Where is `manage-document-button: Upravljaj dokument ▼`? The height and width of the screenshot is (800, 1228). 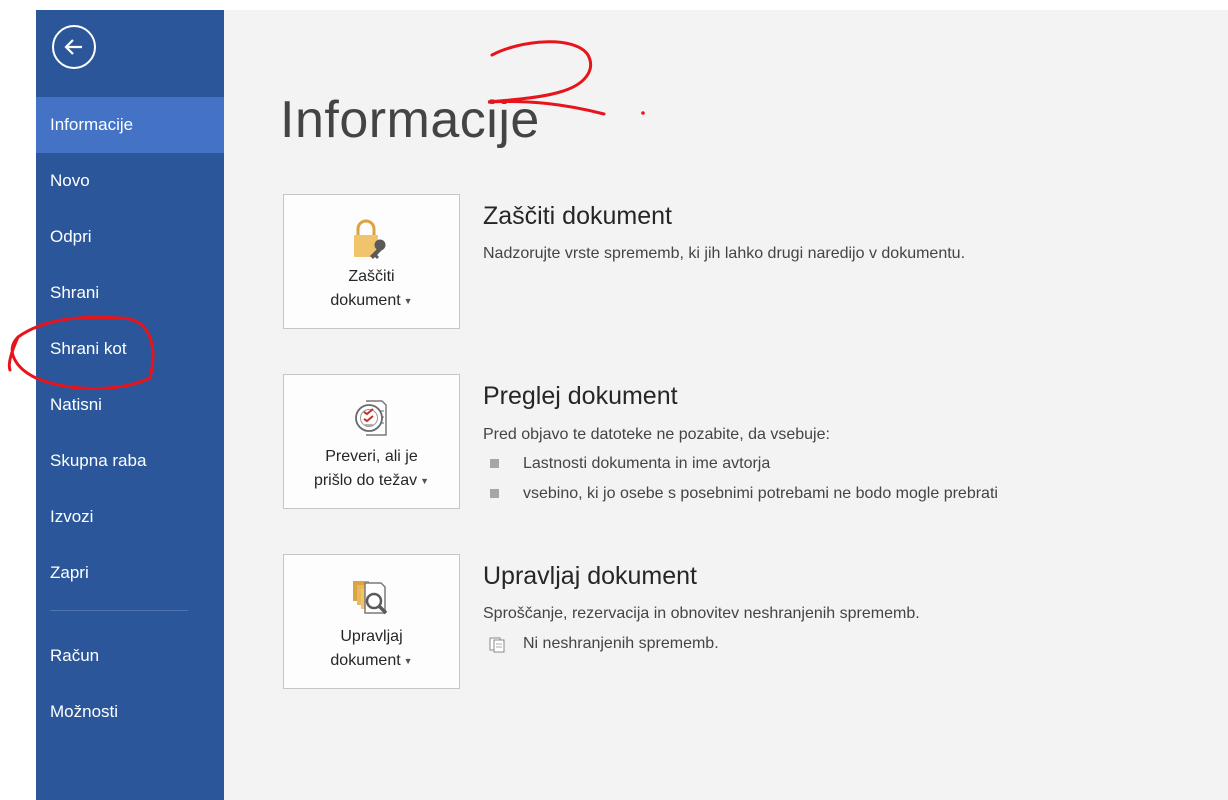
manage-document-button: Upravljaj dokument ▼ is located at coordinates (371, 621).